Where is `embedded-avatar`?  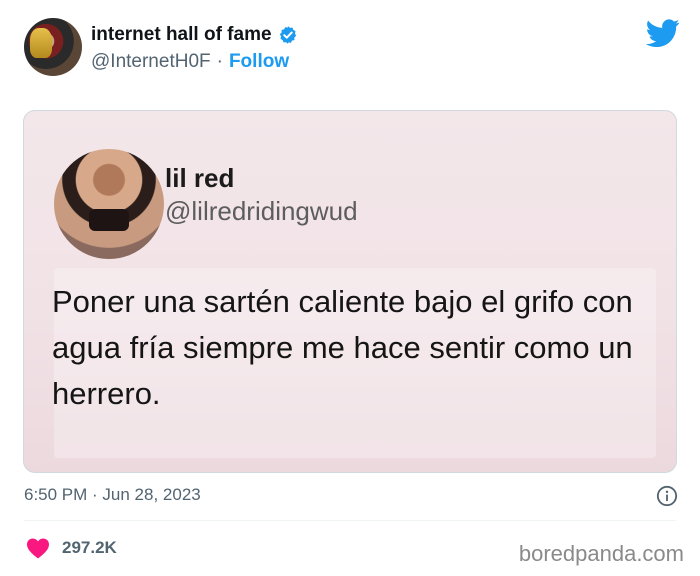 embedded-avatar is located at coordinates (109, 204).